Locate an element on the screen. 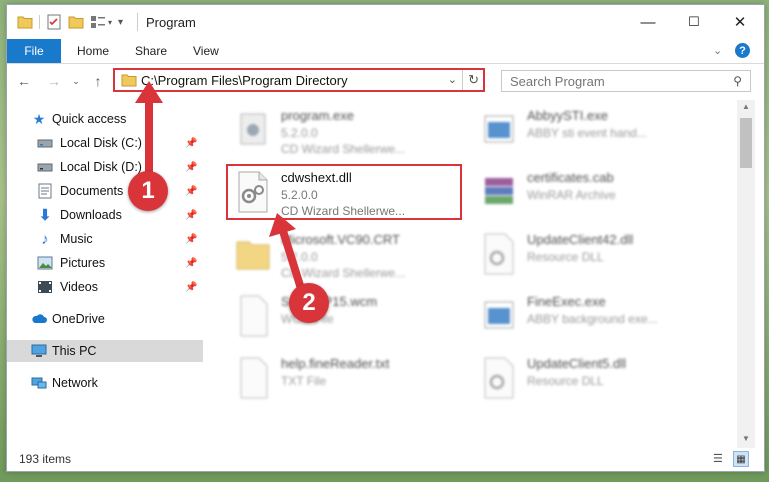 Image resolution: width=769 pixels, height=482 pixels. customize-toolbar-icon: ▾ is located at coordinates (120, 22).